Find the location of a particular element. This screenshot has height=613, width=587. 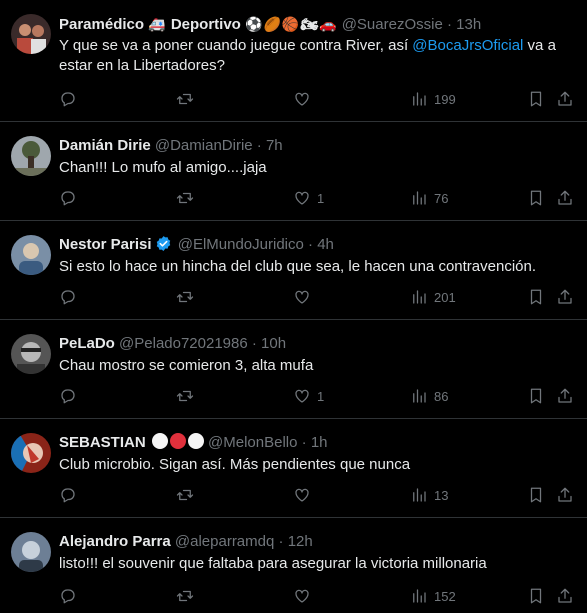

views-button: 13 is located at coordinates (429, 495).